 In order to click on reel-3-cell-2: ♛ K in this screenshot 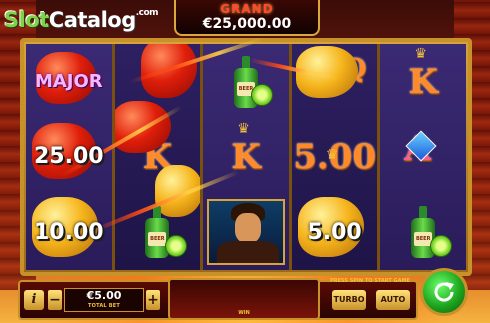, I will do `click(246, 156)`.